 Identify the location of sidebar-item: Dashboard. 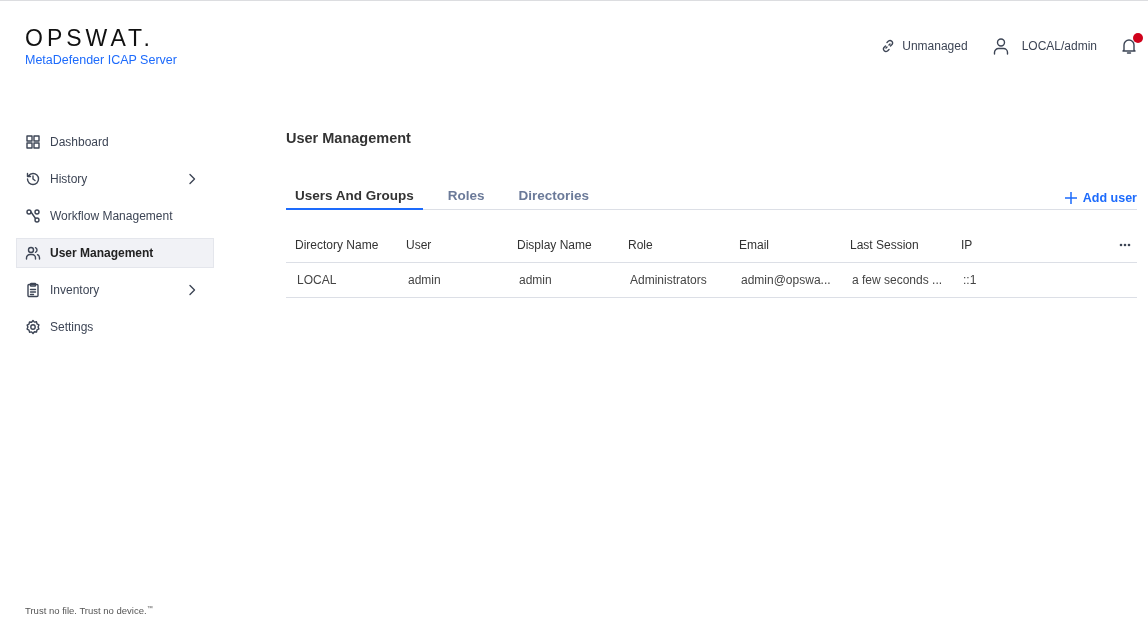
(115, 142).